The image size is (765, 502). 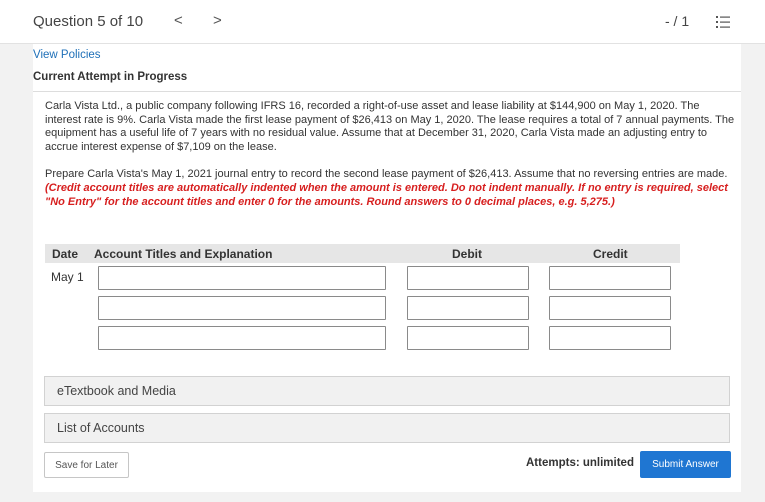 What do you see at coordinates (88, 21) in the screenshot?
I see `question-counter: Question 5 of 10` at bounding box center [88, 21].